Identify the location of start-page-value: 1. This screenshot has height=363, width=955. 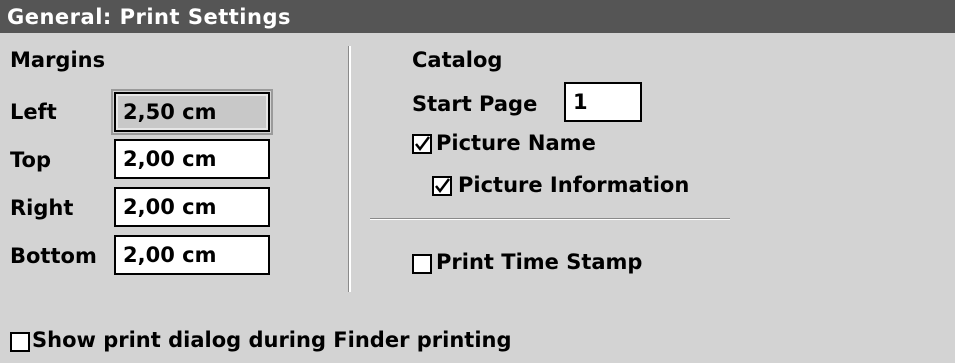
(580, 102).